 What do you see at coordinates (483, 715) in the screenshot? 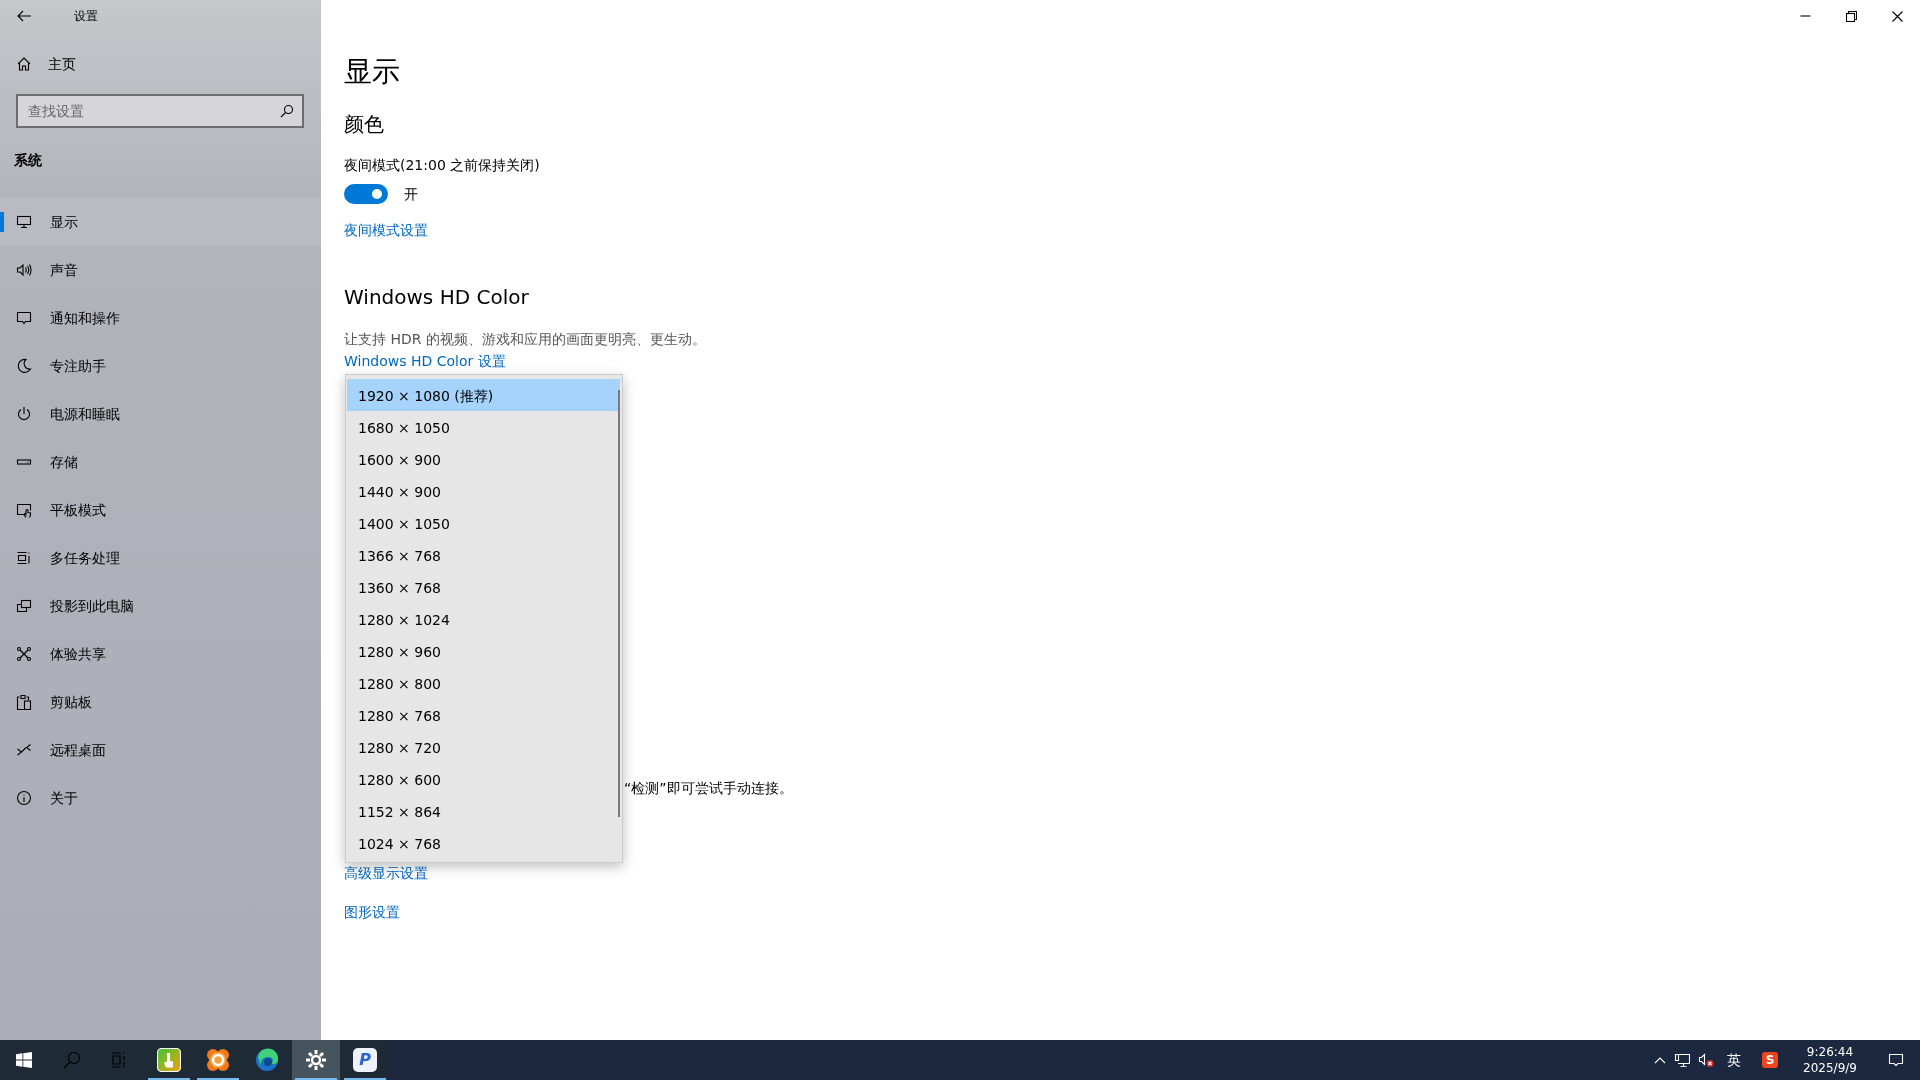
I see `dropdown-option: 1280 × 768` at bounding box center [483, 715].